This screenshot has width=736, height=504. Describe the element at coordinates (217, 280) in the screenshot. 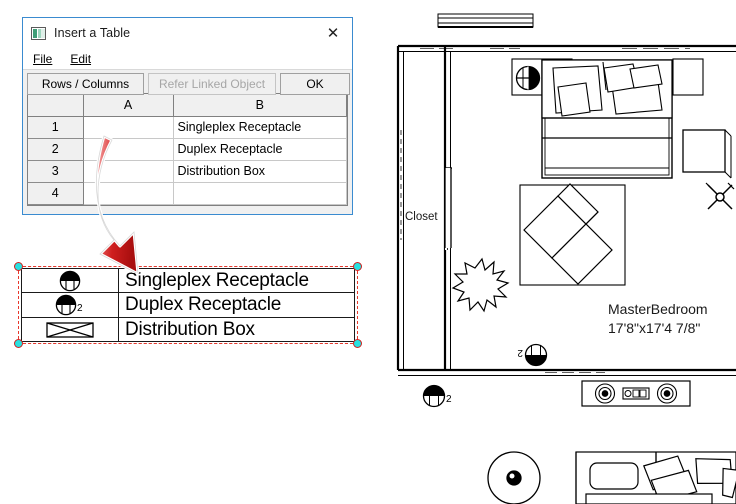

I see `legend-label: Singleplex Receptacle` at that location.